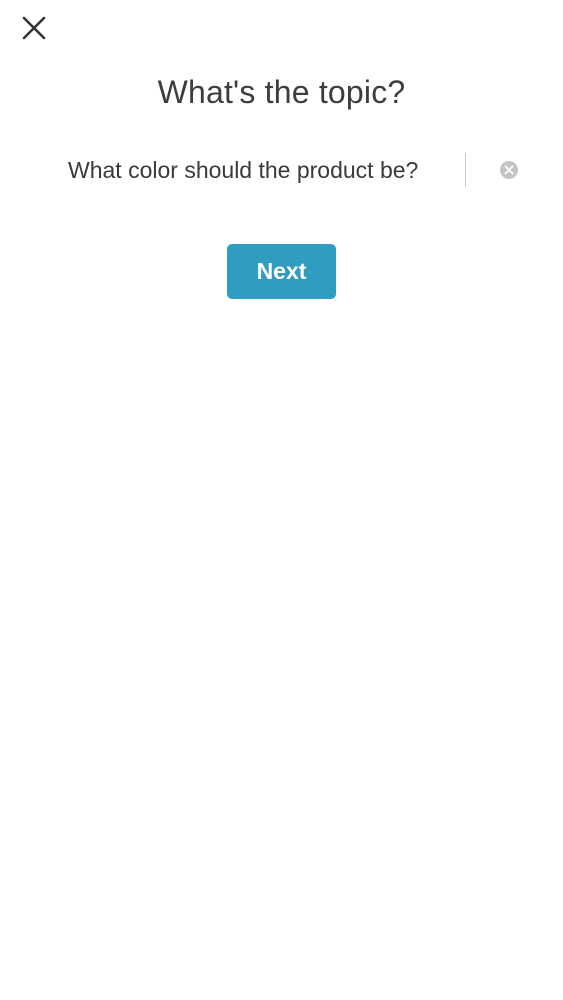  I want to click on clear-circle-icon, so click(509, 170).